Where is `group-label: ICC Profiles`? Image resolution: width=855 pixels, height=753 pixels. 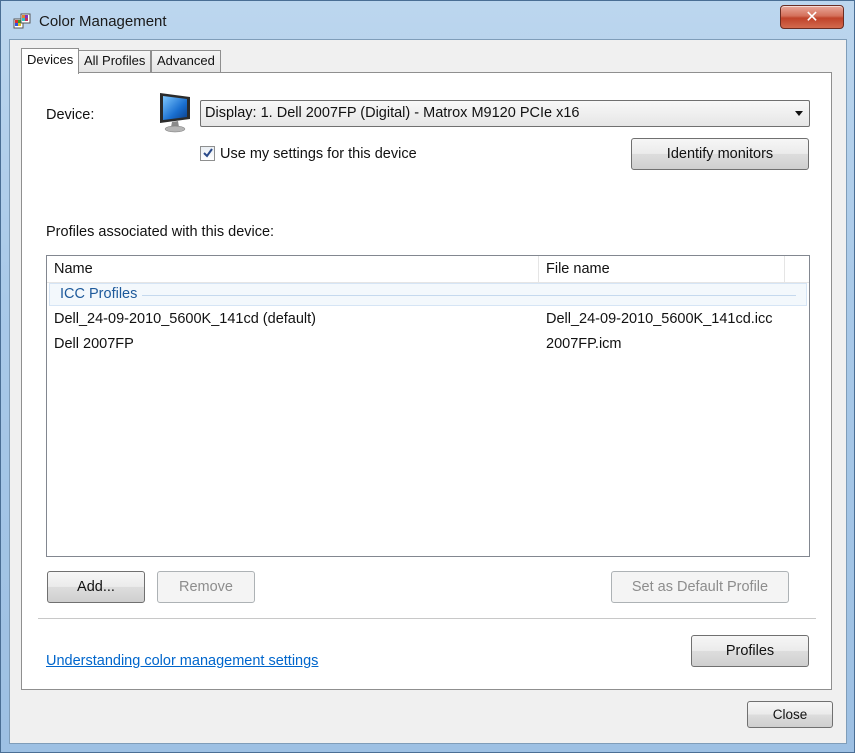
group-label: ICC Profiles is located at coordinates (99, 294).